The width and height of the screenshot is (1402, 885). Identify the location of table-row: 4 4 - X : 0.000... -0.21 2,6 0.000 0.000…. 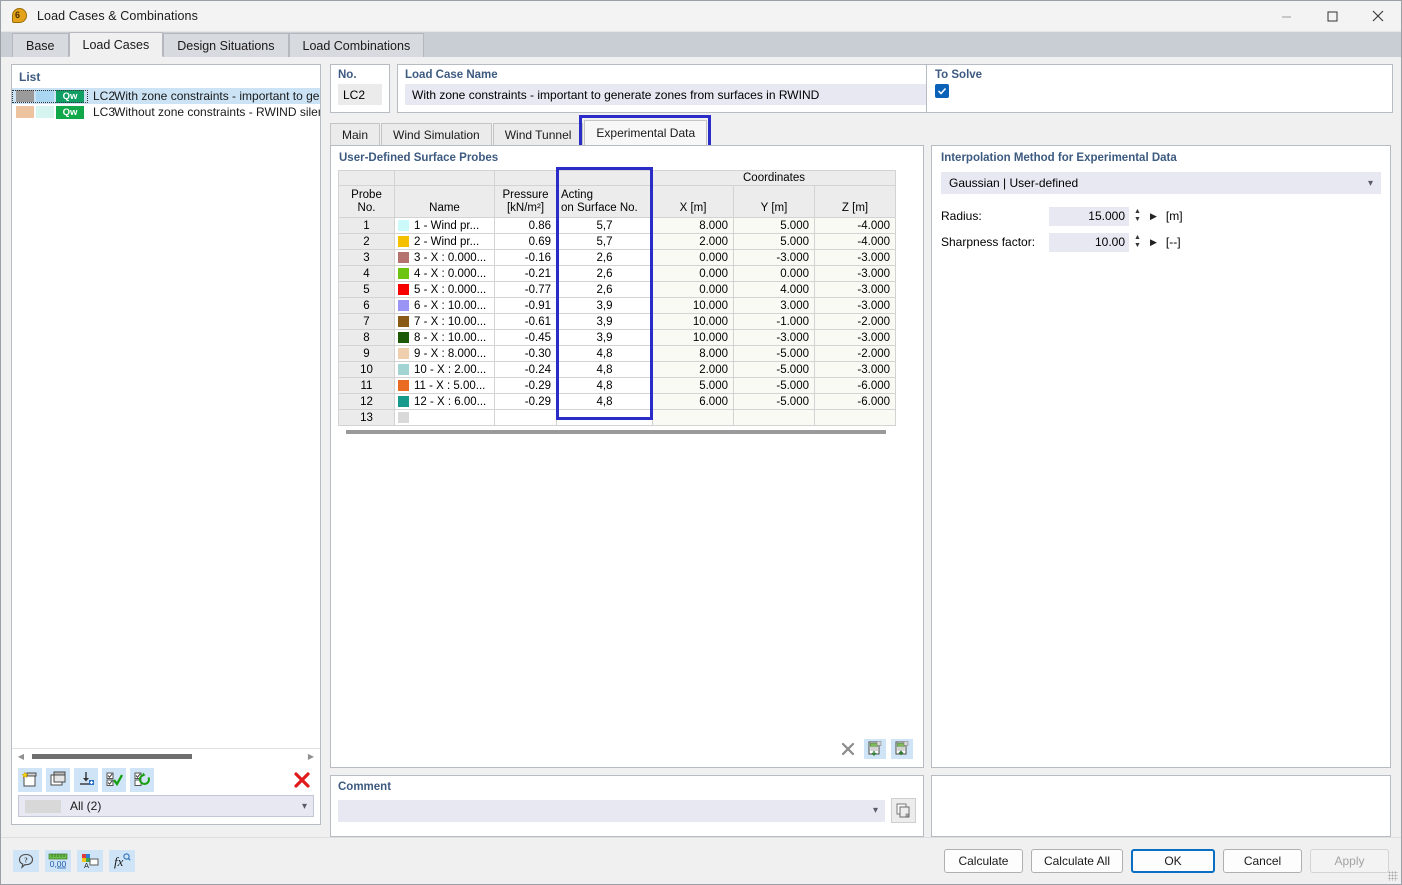
(617, 273).